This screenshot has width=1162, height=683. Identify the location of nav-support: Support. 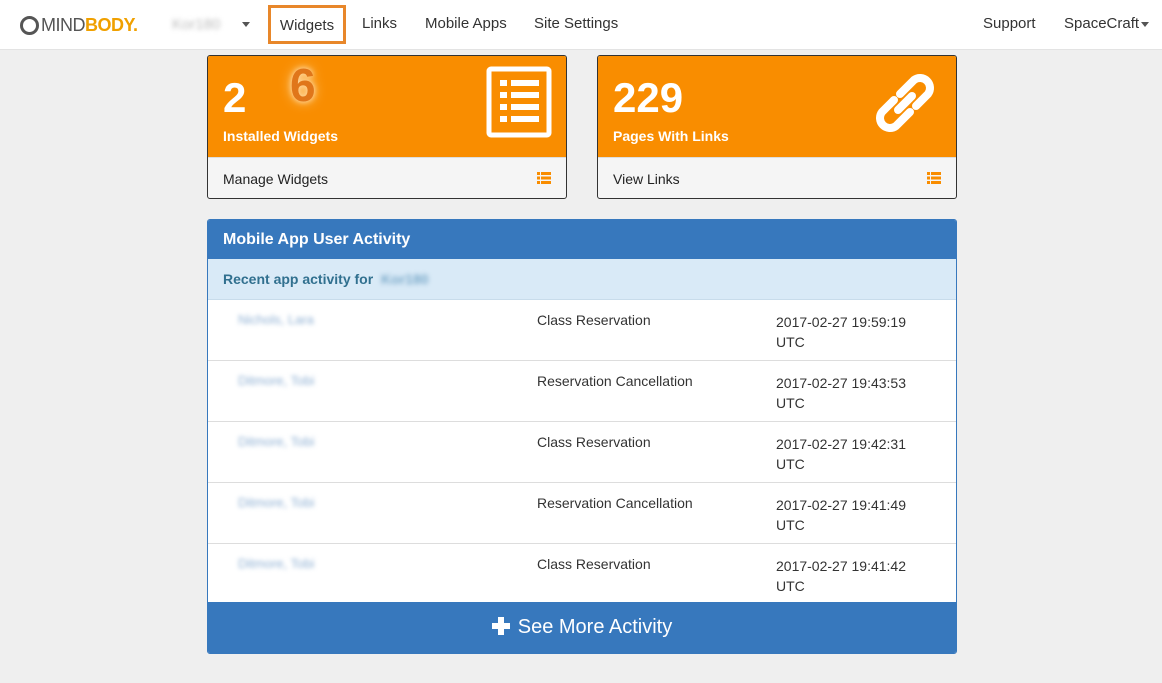
(1009, 24).